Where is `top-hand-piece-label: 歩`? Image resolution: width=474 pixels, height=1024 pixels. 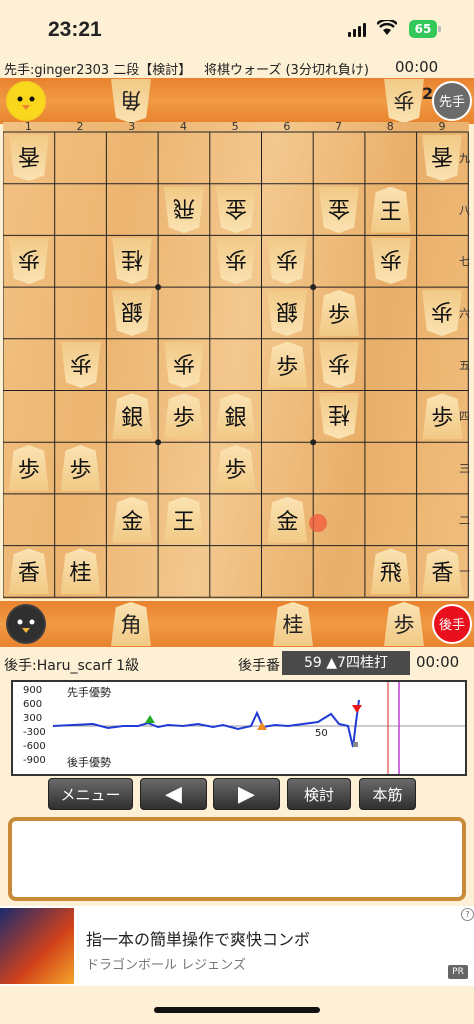 top-hand-piece-label: 歩 is located at coordinates (404, 100).